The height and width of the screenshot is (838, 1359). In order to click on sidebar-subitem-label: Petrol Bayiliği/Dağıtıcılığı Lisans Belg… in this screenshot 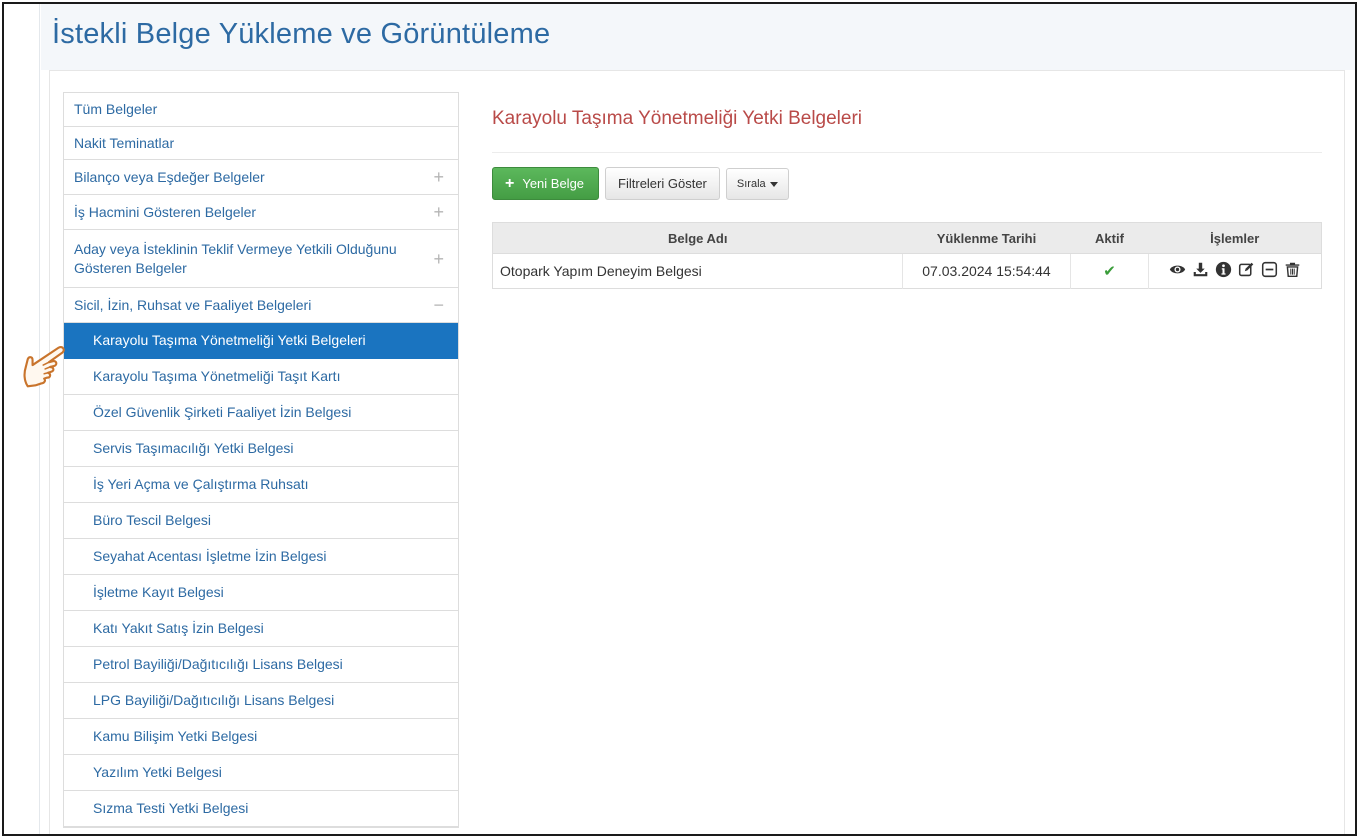, I will do `click(218, 664)`.